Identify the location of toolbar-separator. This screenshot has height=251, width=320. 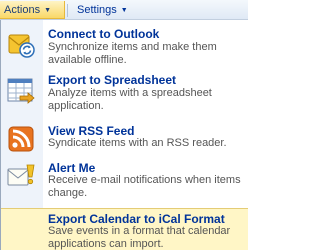
(67, 10).